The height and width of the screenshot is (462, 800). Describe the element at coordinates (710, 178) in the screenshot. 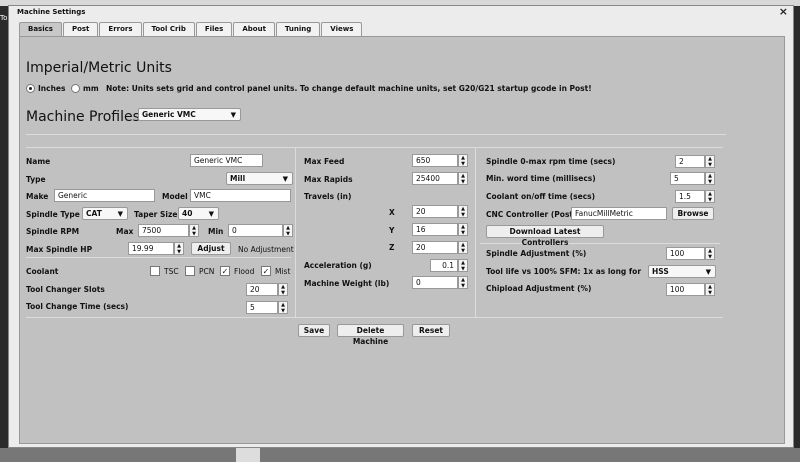

I see `word-time-stepper: ▲ ▼` at that location.